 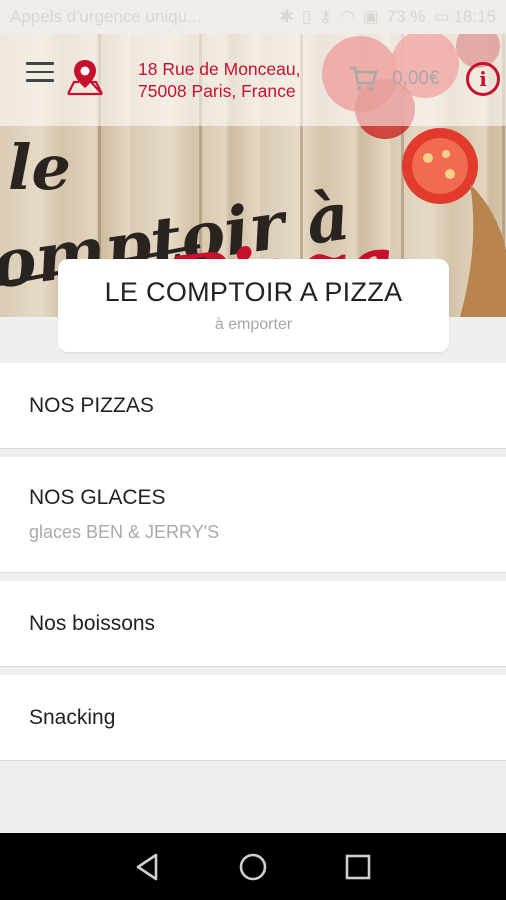 What do you see at coordinates (148, 867) in the screenshot?
I see `back-icon` at bounding box center [148, 867].